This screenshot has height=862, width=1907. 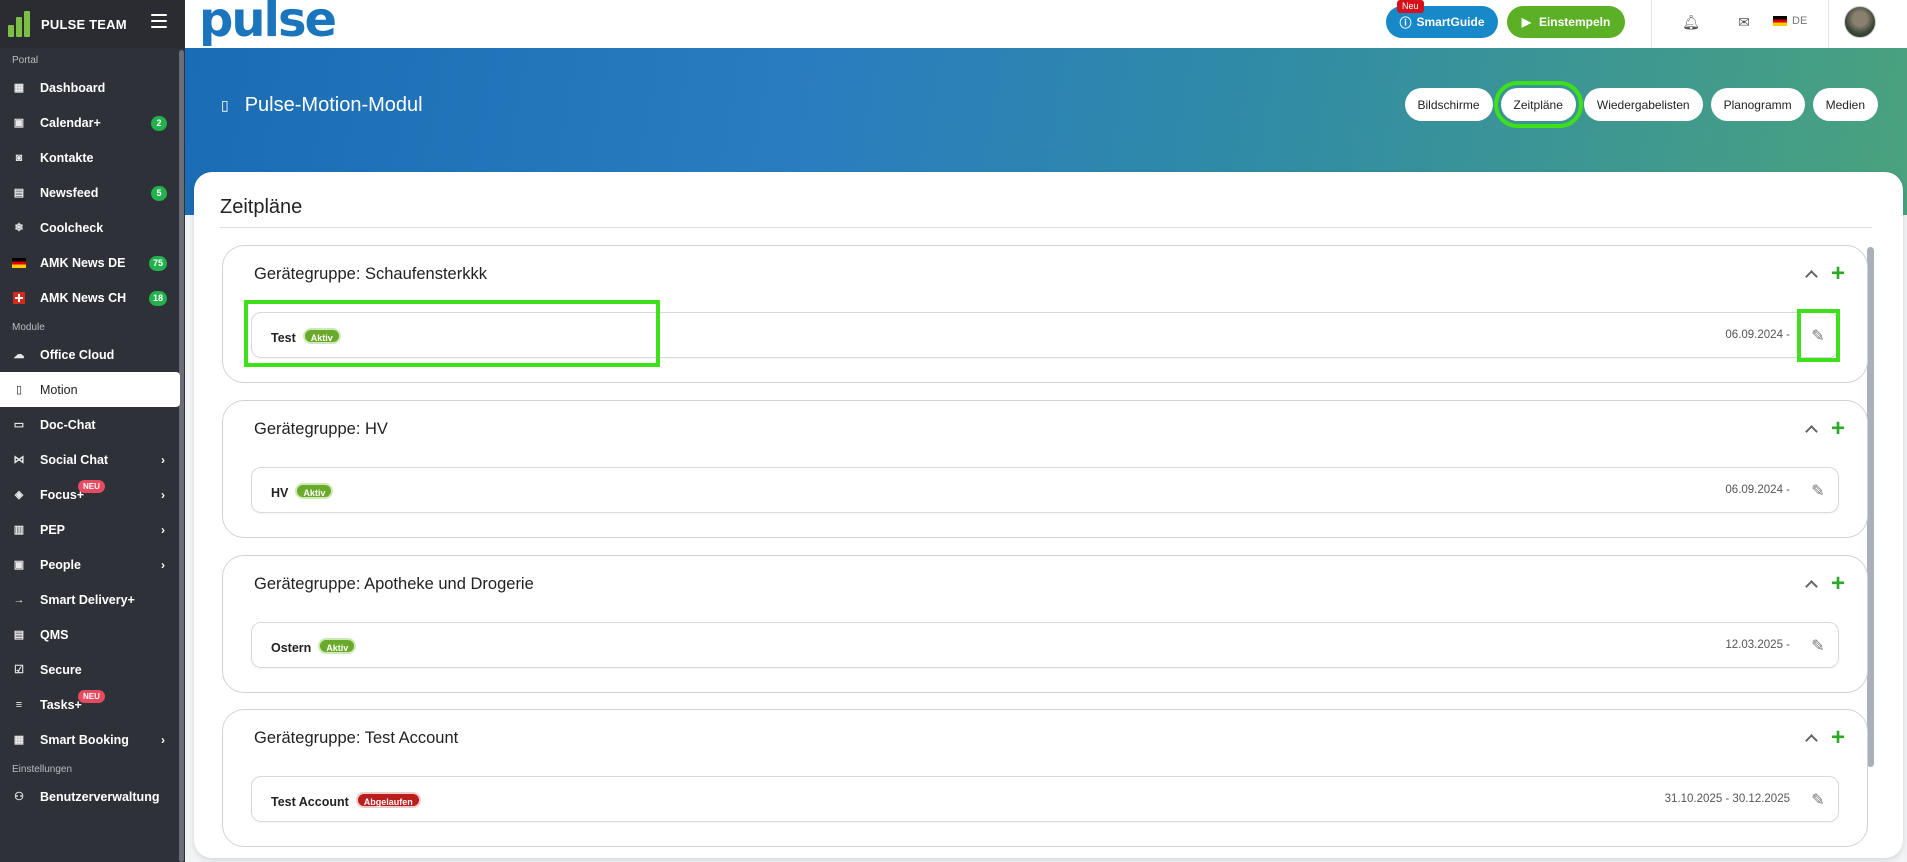 What do you see at coordinates (1643, 104) in the screenshot?
I see `tab-wiedergabelisten: Wiedergabelisten` at bounding box center [1643, 104].